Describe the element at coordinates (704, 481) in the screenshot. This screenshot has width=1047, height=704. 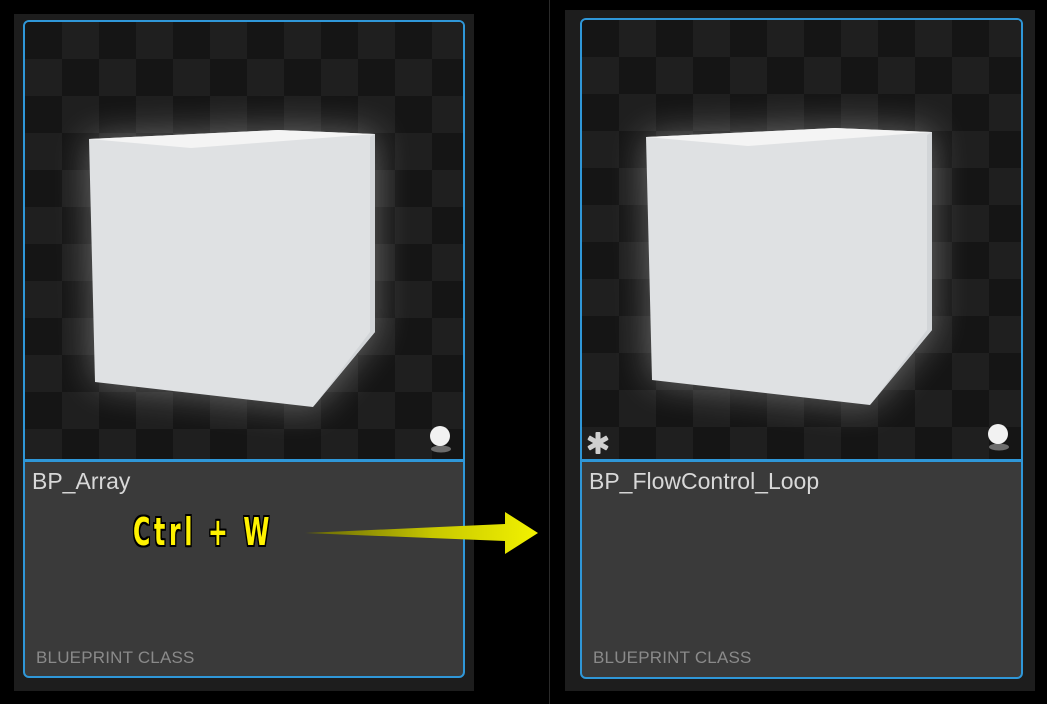
I see `asset-name: BP_FlowControl_Loop` at that location.